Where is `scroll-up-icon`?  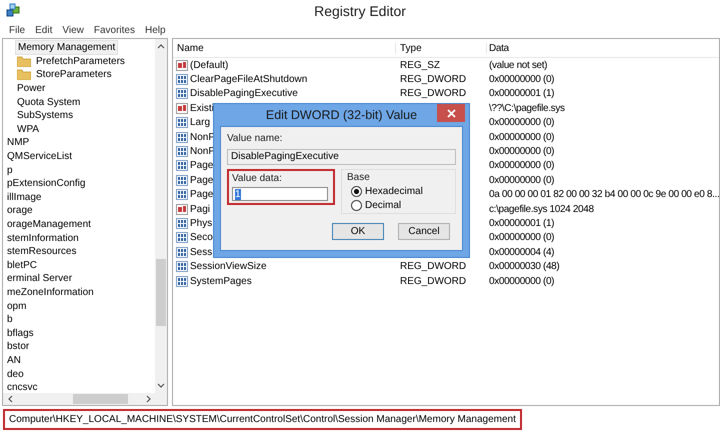 scroll-up-icon is located at coordinates (161, 46).